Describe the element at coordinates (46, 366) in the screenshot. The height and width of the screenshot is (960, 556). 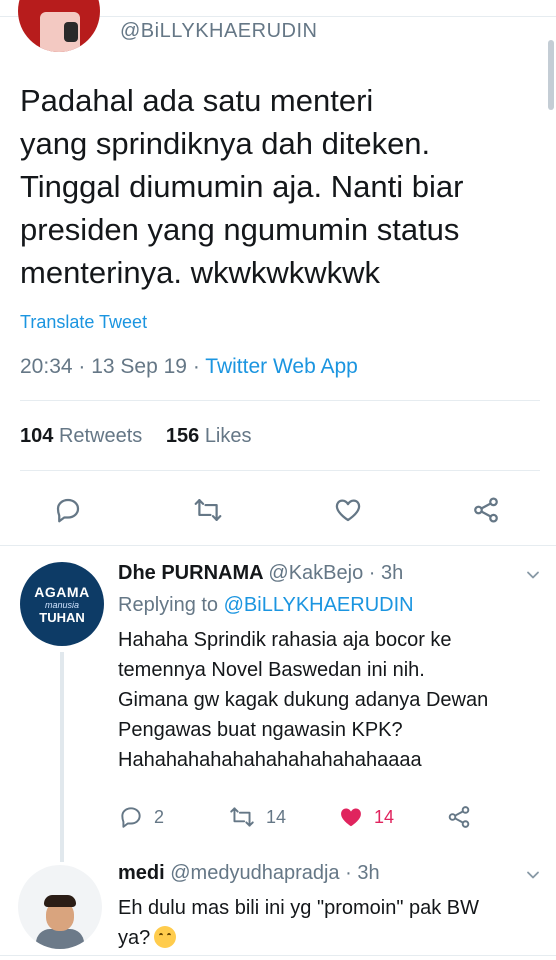
I see `tweet-time: 20:34` at that location.